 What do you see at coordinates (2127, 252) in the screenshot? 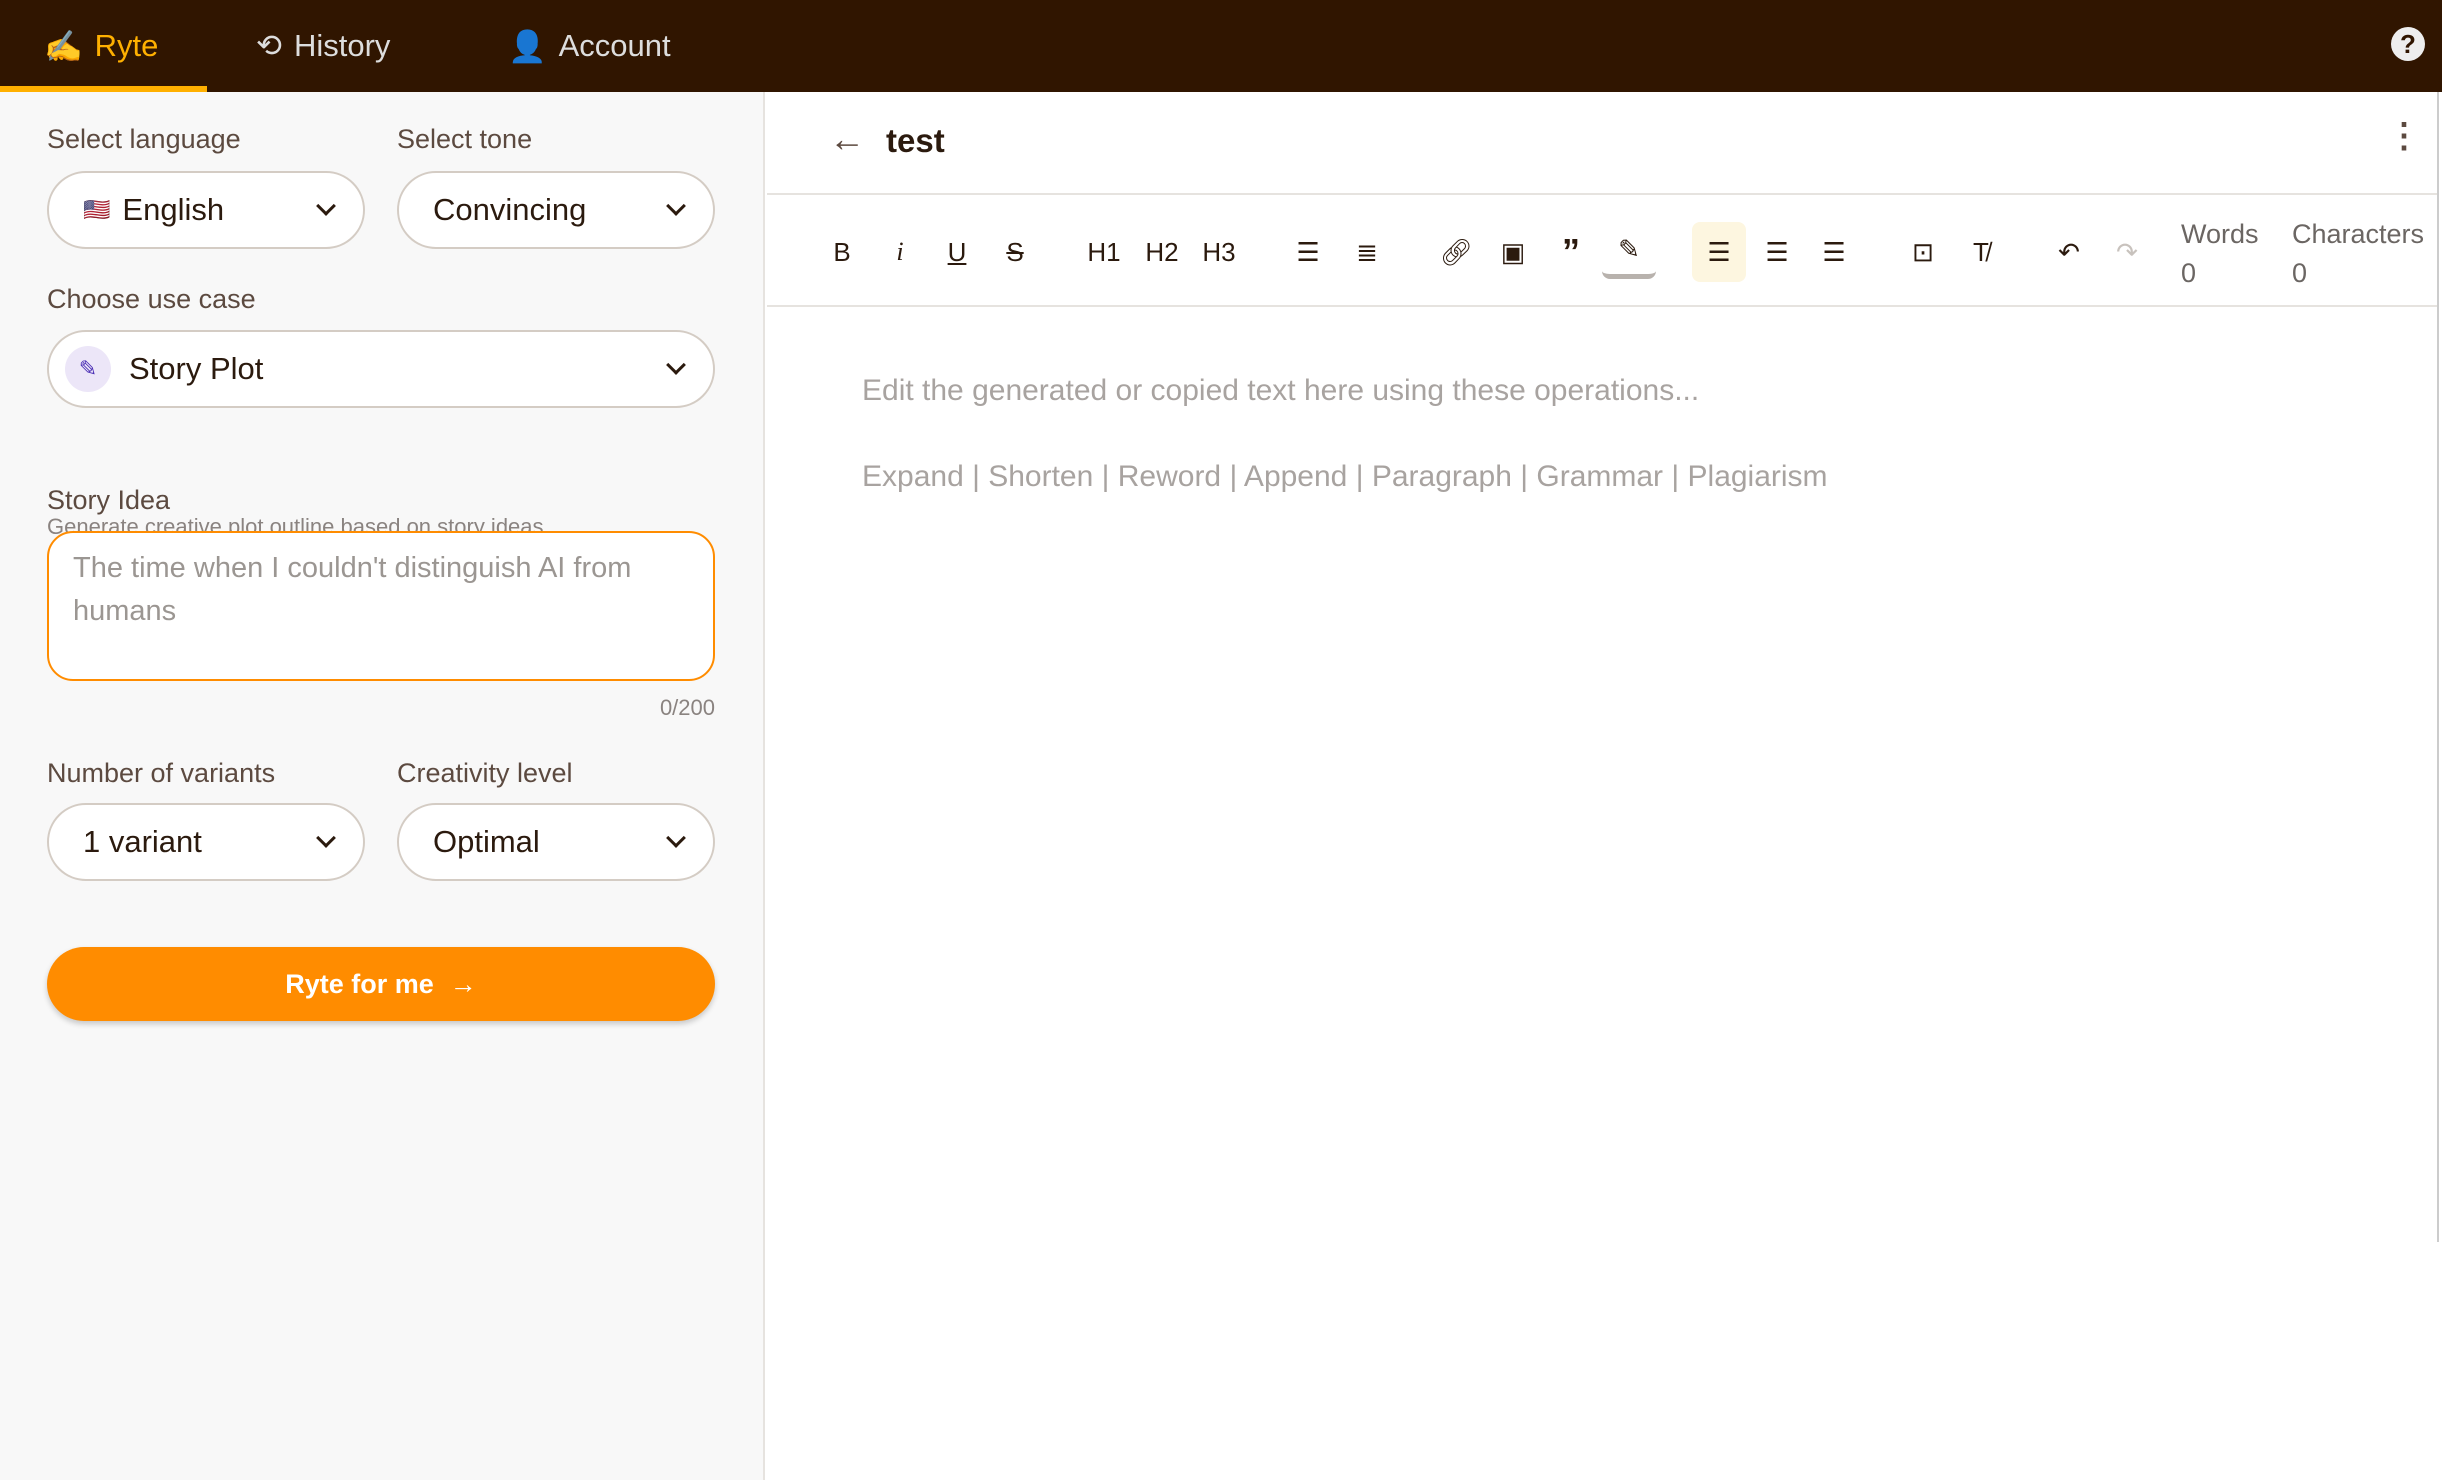
I see `redo-icon: ↷` at bounding box center [2127, 252].